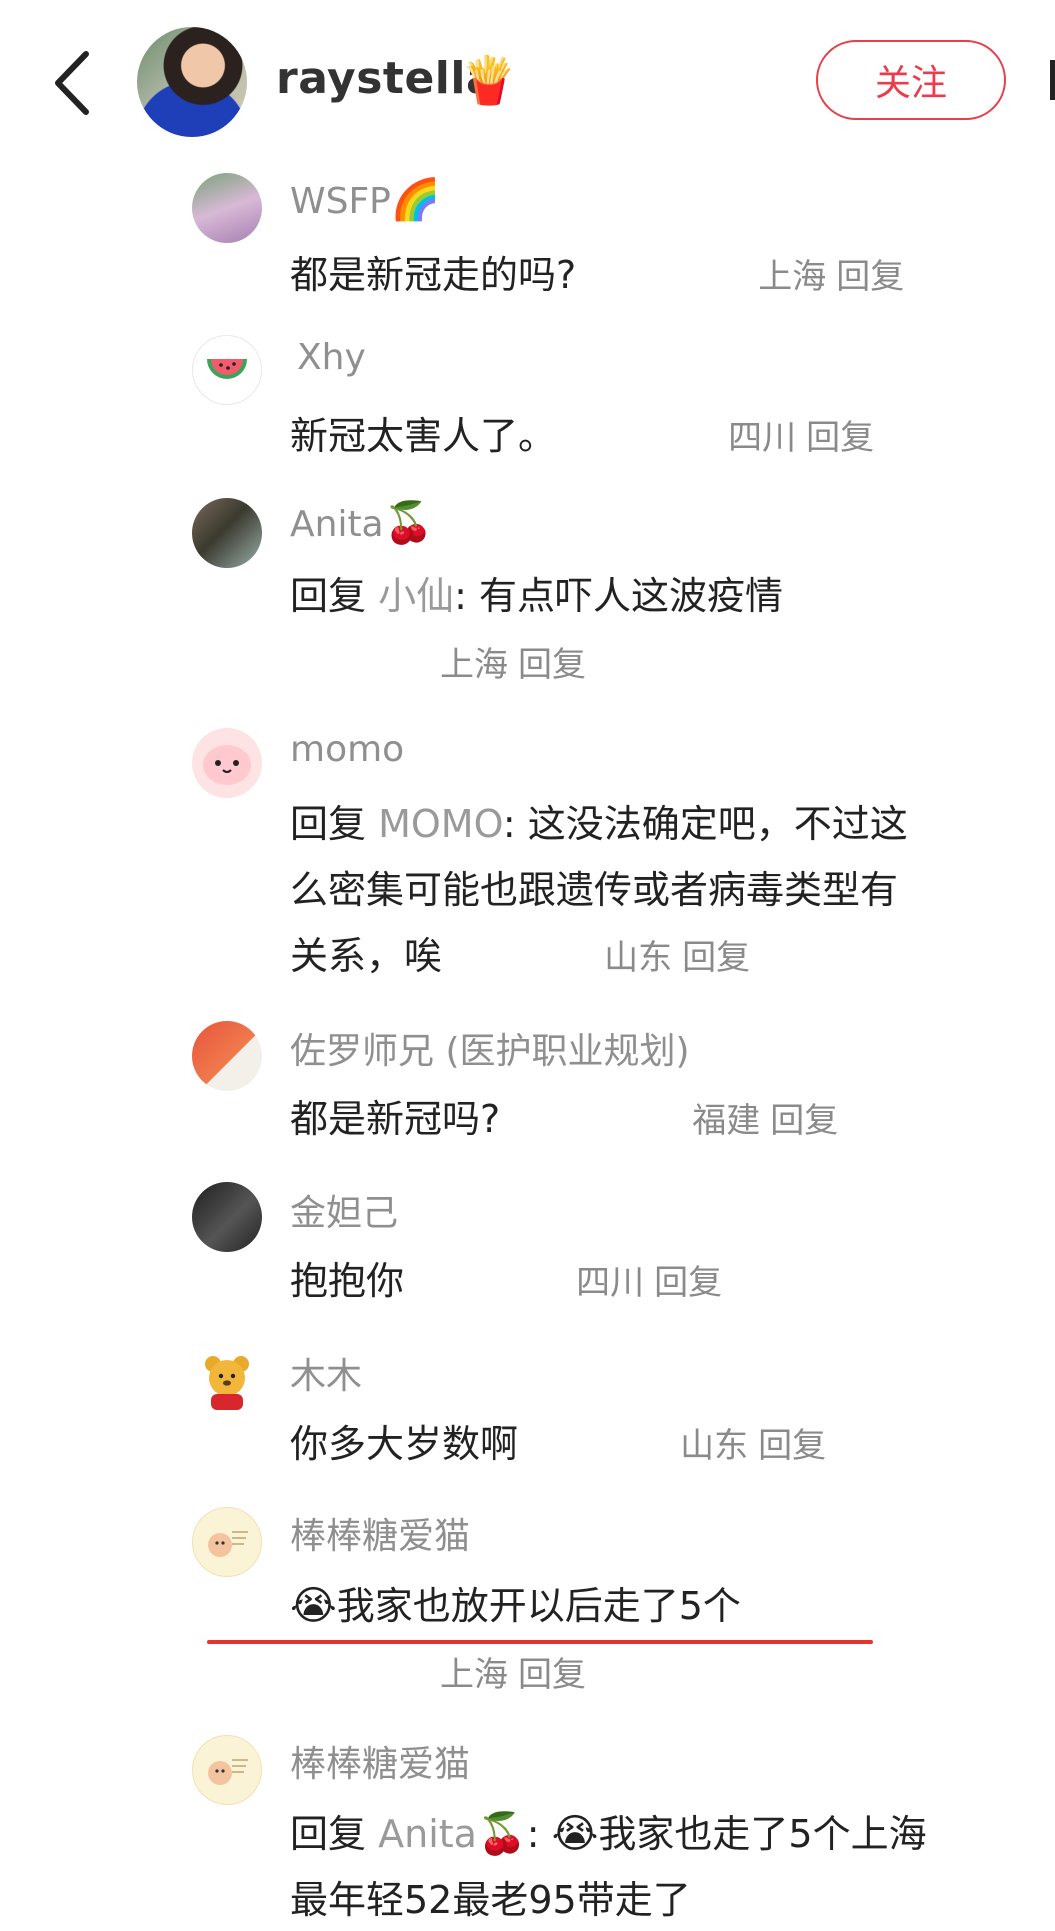 The height and width of the screenshot is (1931, 1055). I want to click on comment-body: : 有点吓人这波疫情, so click(619, 596).